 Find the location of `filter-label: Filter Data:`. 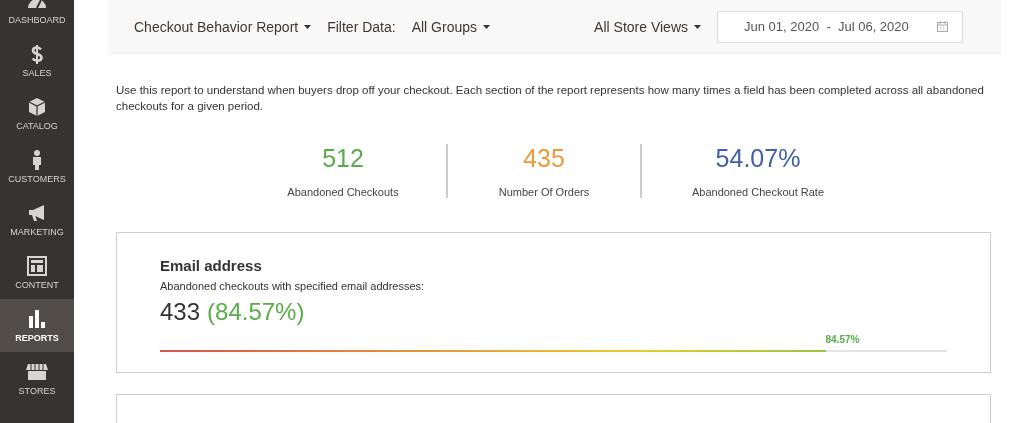

filter-label: Filter Data: is located at coordinates (361, 26).